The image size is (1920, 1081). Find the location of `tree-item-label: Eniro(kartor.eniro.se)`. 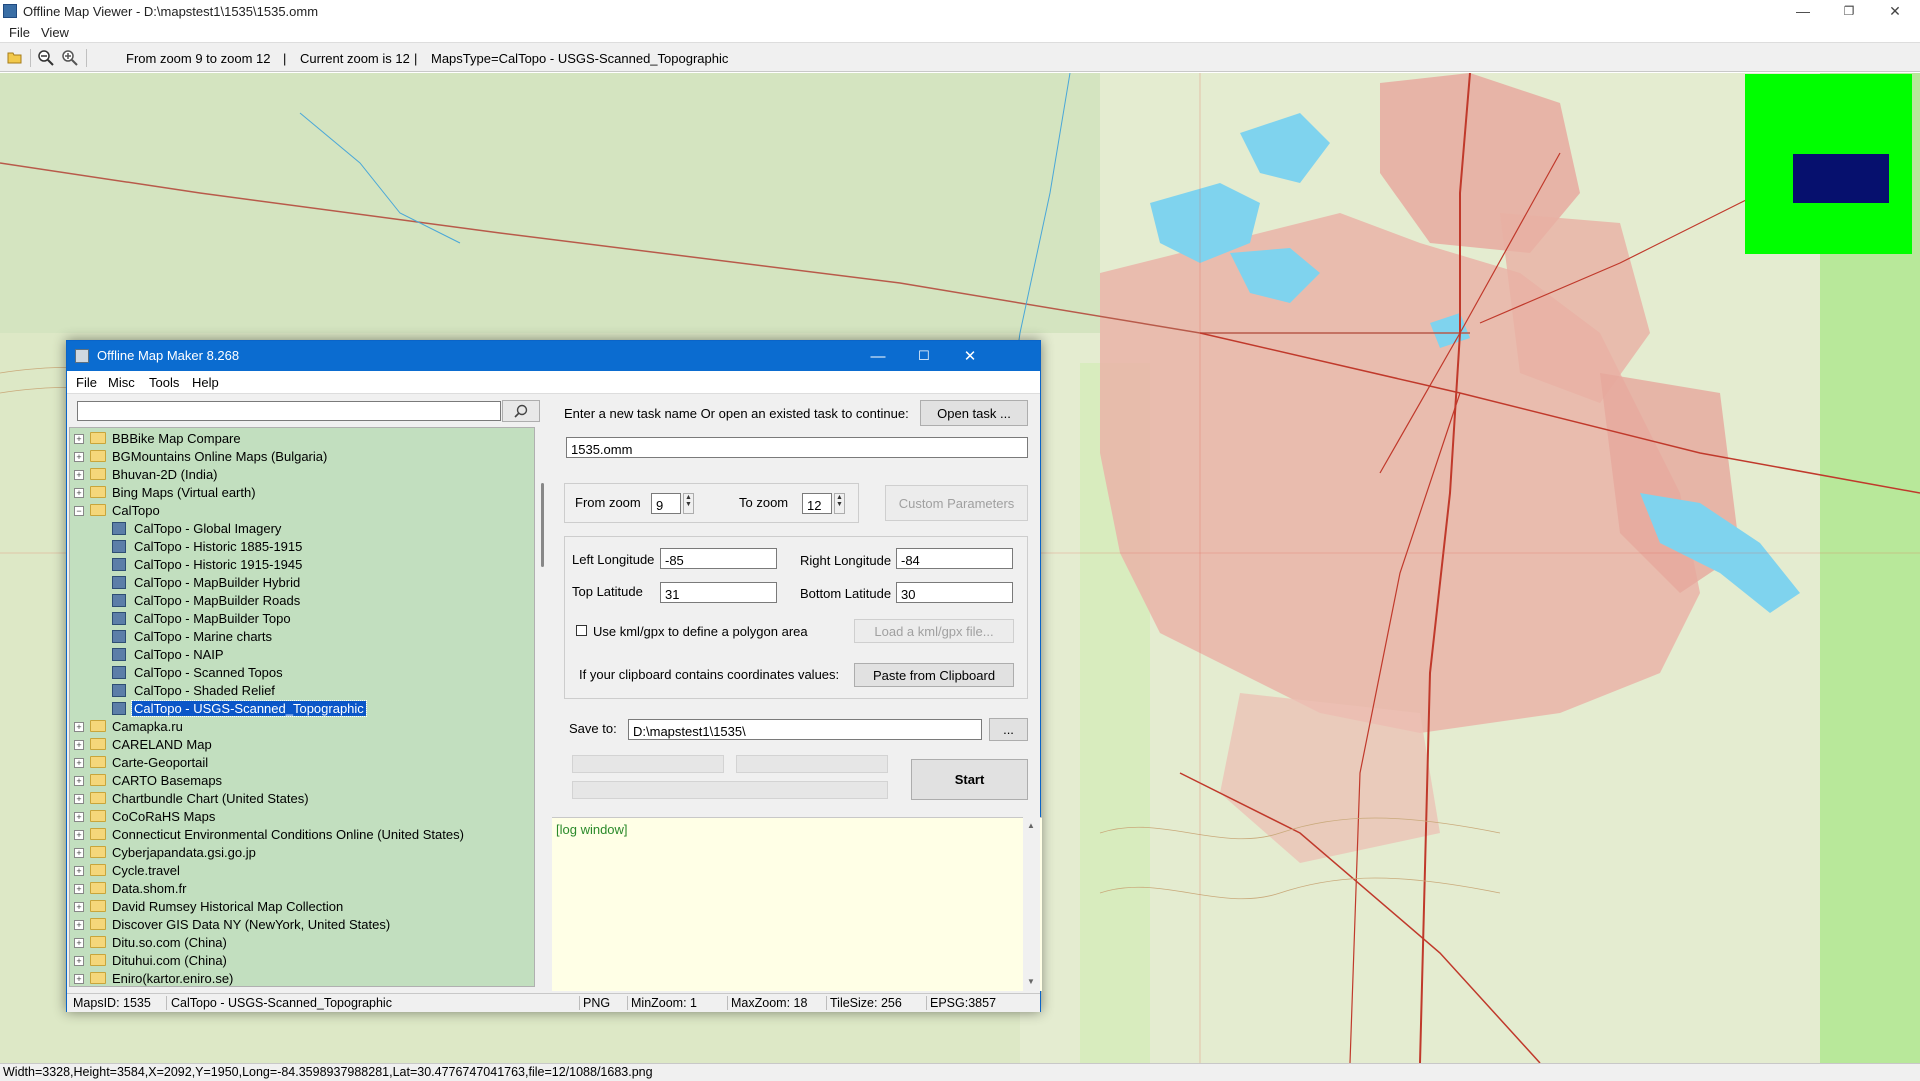

tree-item-label: Eniro(kartor.eniro.se) is located at coordinates (173, 978).